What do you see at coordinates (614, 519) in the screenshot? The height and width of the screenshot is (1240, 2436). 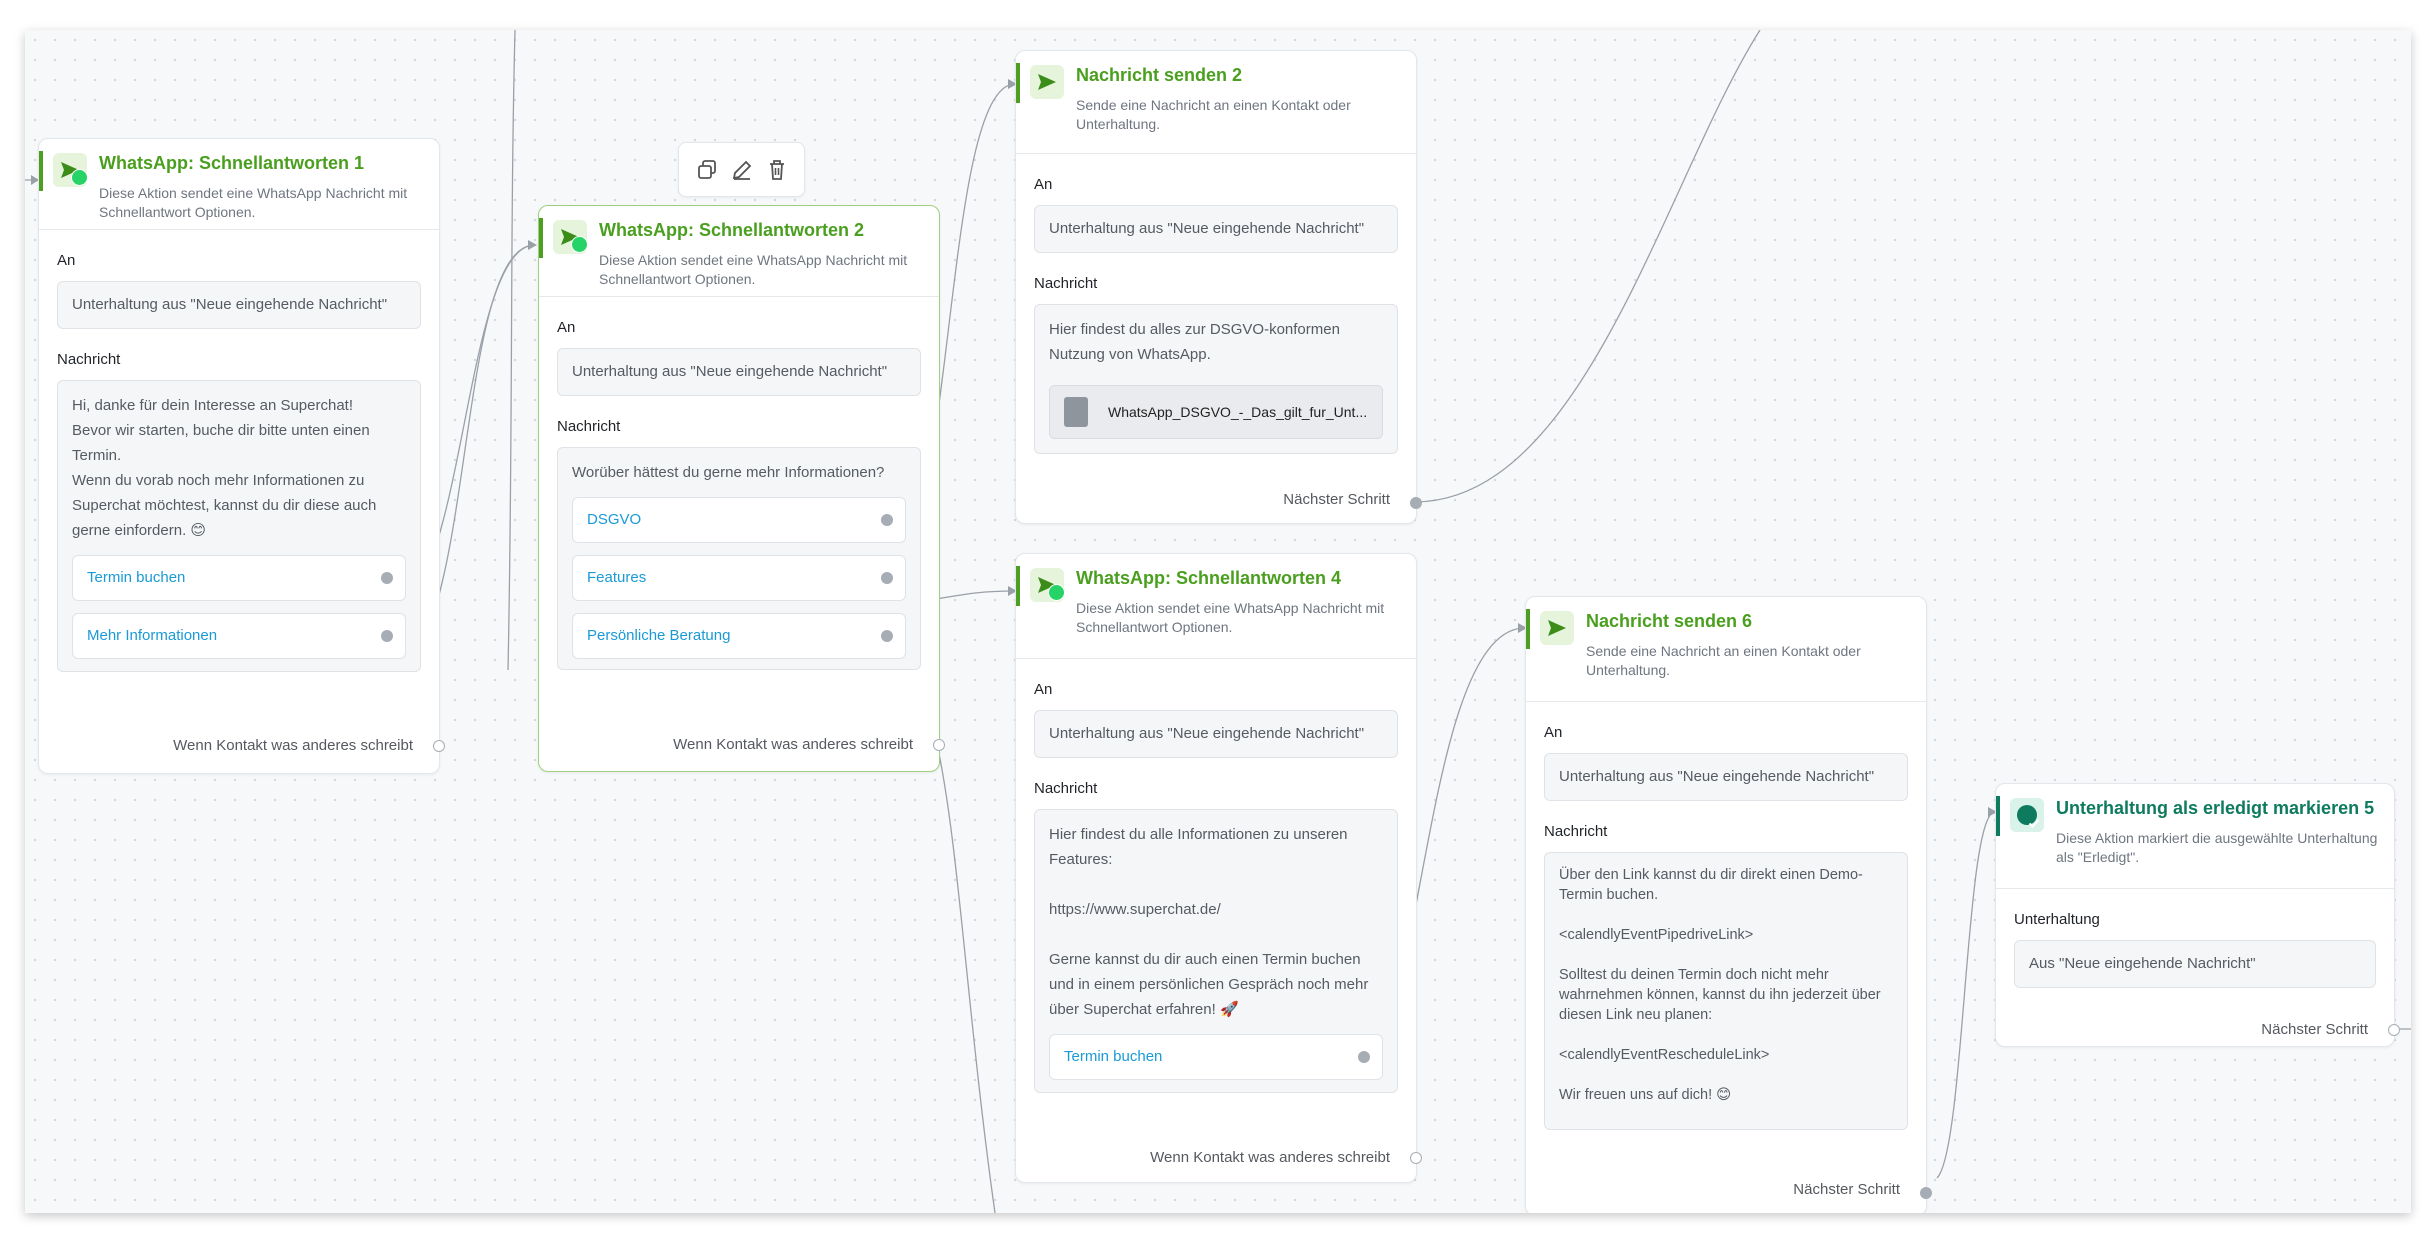 I see `quick-reply-label: DSGVO` at bounding box center [614, 519].